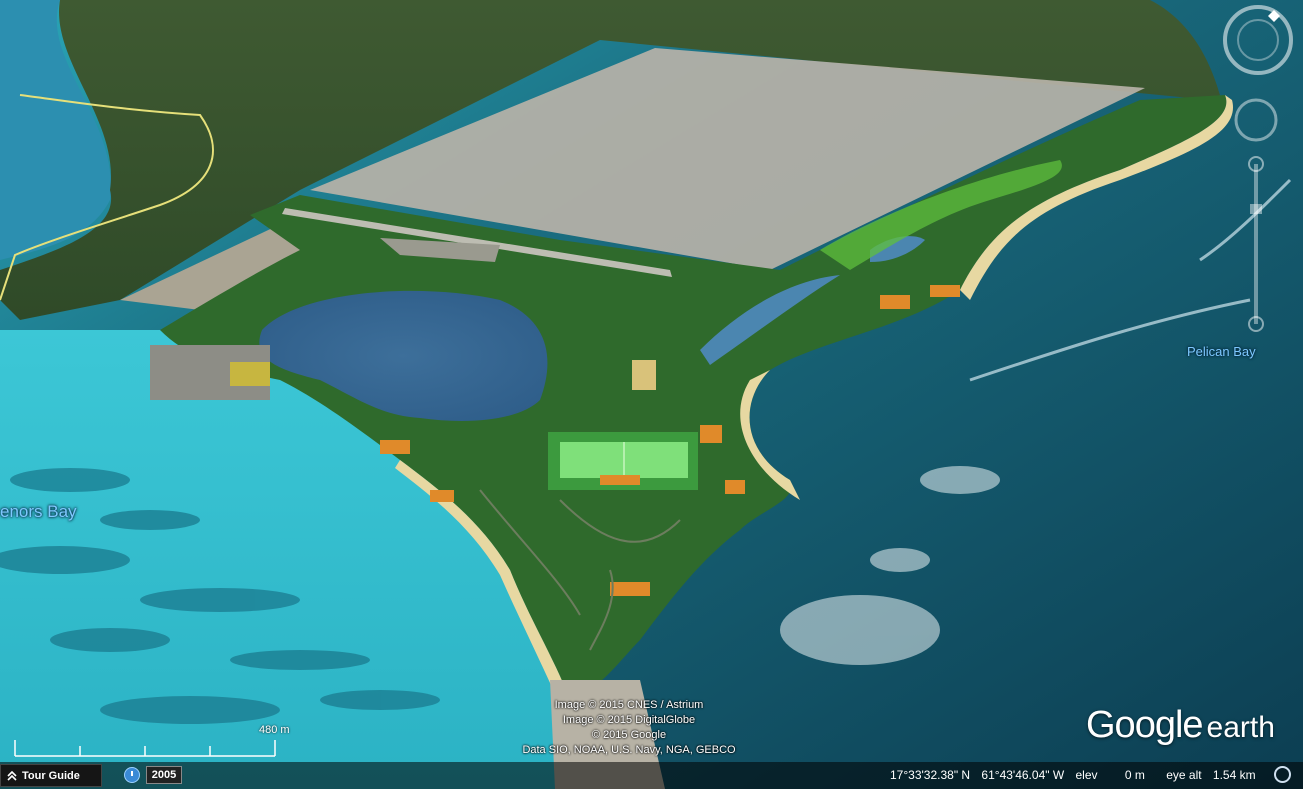 Image resolution: width=1303 pixels, height=789 pixels. Describe the element at coordinates (1256, 120) in the screenshot. I see `move-ring` at that location.